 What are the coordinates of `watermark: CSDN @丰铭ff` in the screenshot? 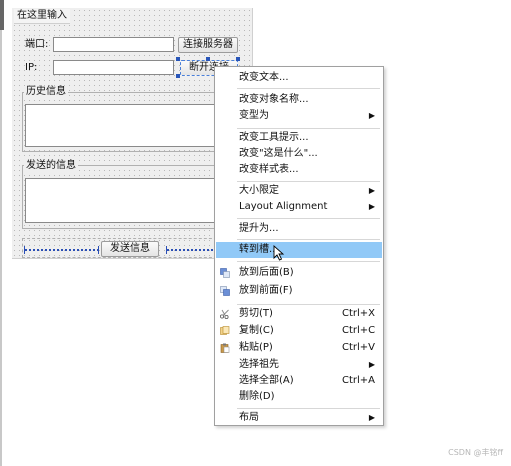 It's located at (475, 452).